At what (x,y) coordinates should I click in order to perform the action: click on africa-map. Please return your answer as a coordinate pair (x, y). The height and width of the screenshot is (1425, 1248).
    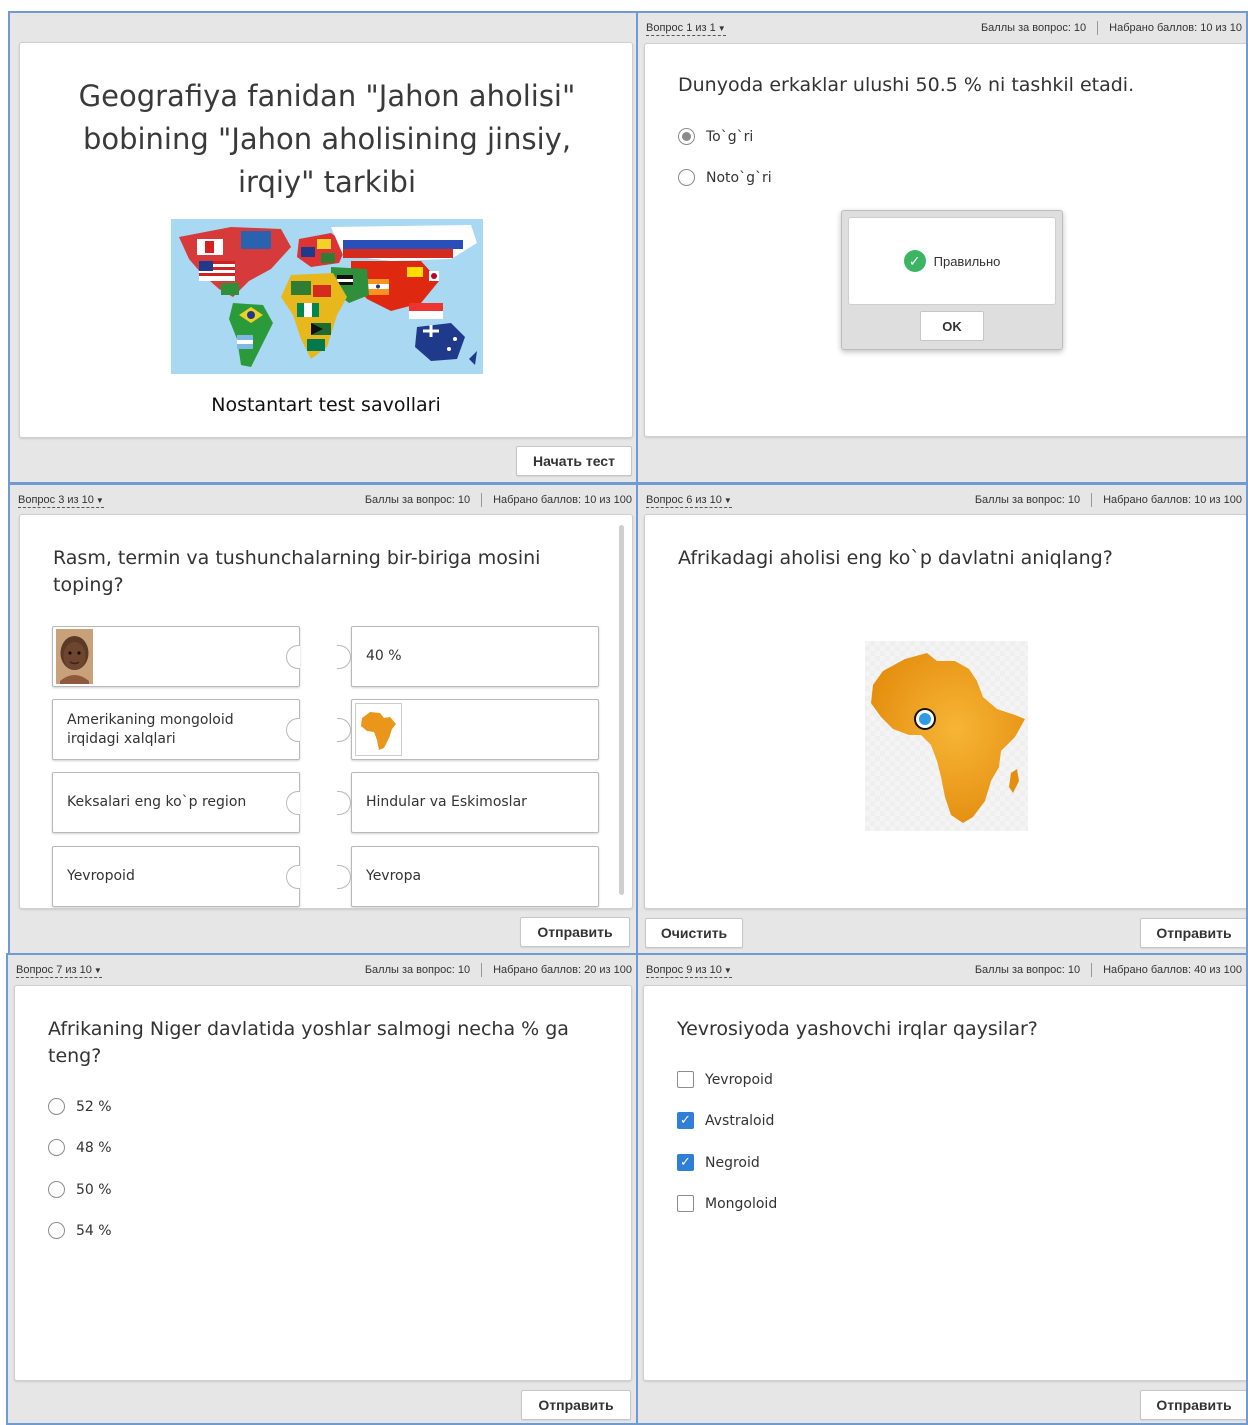
    Looking at the image, I should click on (946, 736).